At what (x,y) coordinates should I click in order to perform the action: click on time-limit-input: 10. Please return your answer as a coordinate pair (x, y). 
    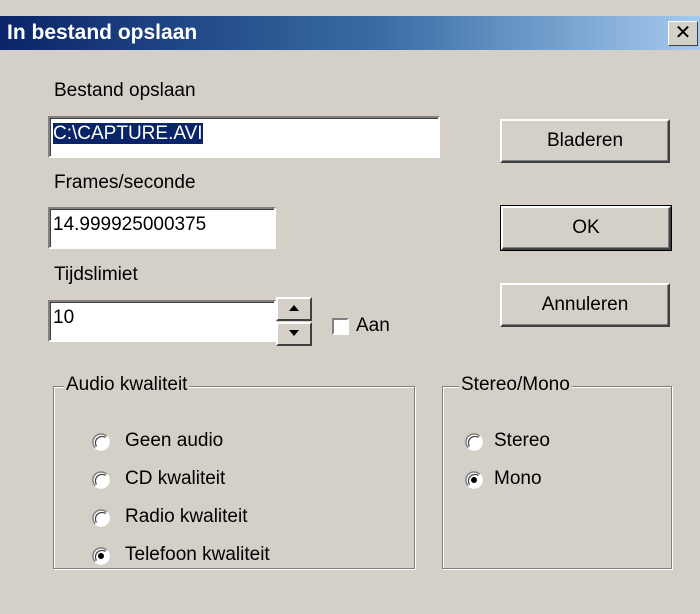
    Looking at the image, I should click on (162, 321).